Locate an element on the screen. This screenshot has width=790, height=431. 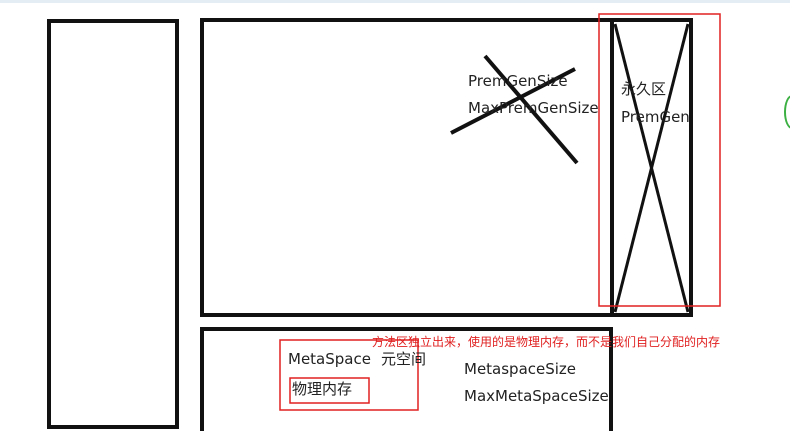
max-permgen-size-label: MaxPremGenSize is located at coordinates (533, 108).